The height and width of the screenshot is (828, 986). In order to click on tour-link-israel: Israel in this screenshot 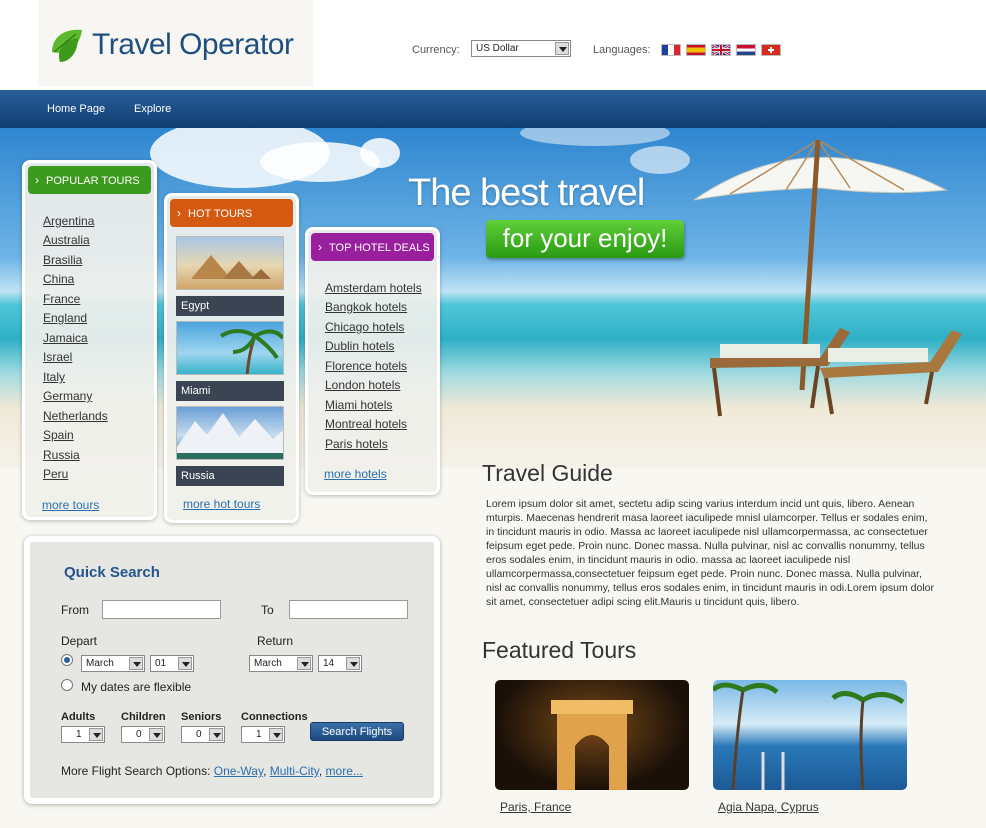, I will do `click(57, 357)`.